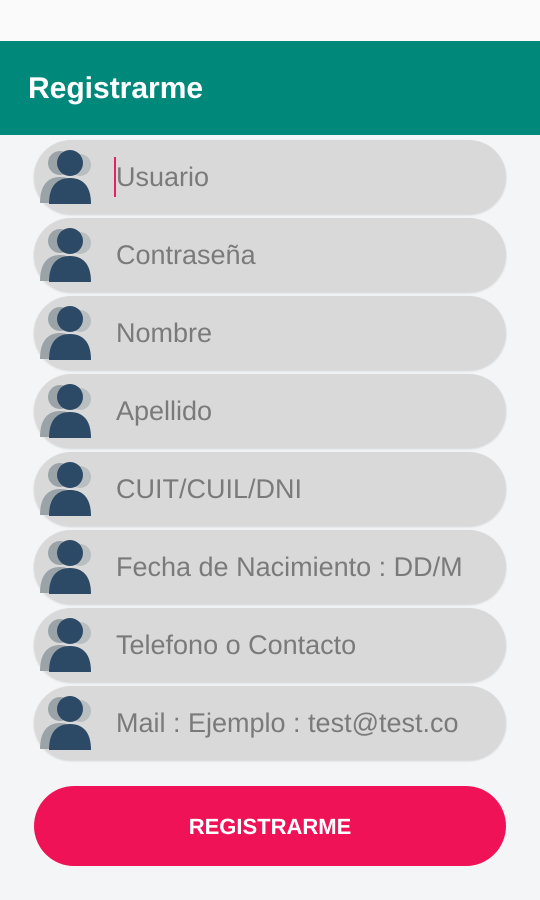  I want to click on text-field: Telefono o Contacto, so click(270, 645).